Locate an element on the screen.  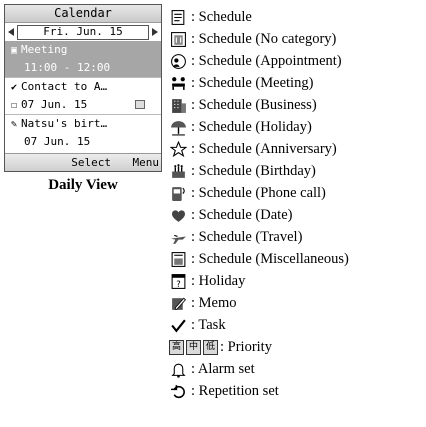
legend-item: : Repetition set is located at coordinates (296, 391).